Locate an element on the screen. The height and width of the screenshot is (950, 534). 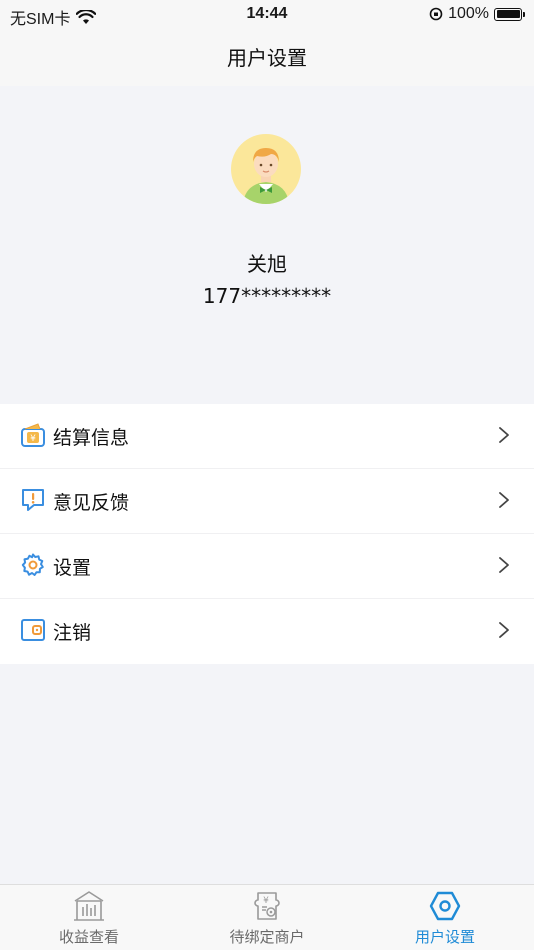
tab-label: 收益查看 is located at coordinates (88, 937).